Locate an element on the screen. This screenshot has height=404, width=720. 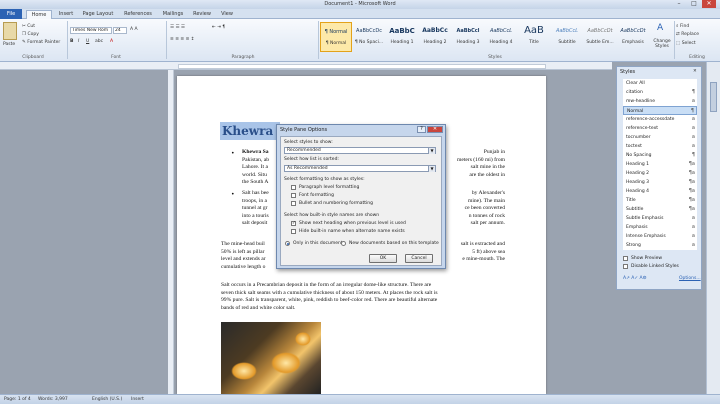
scroll-thumb is located at coordinates (713, 97).